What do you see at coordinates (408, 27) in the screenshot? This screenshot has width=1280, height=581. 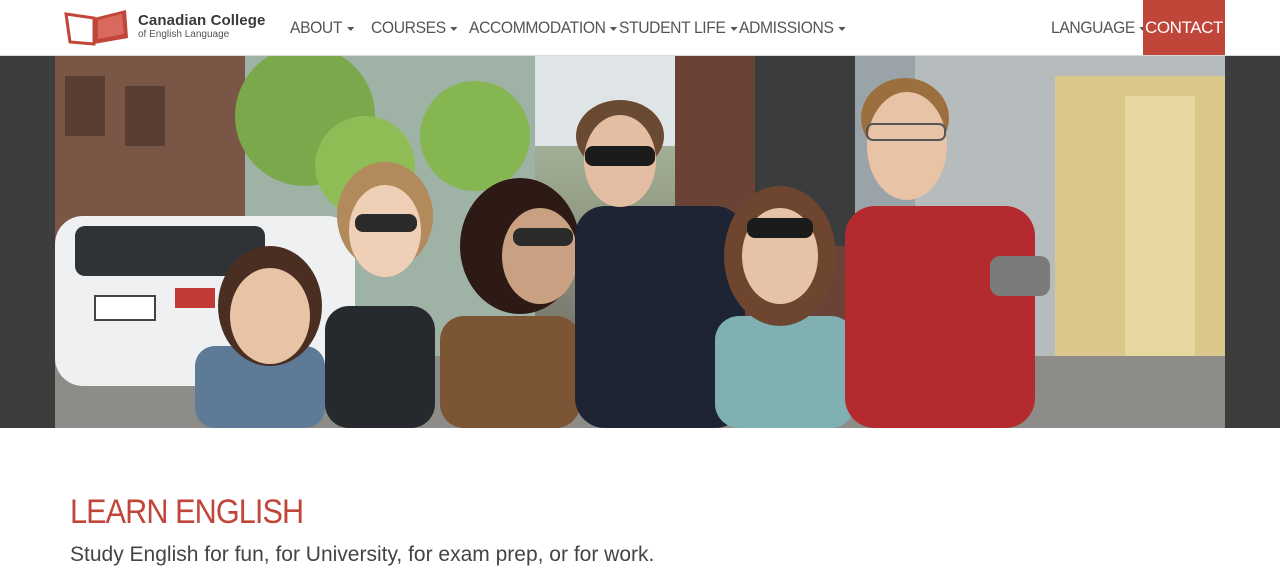 I see `nav-courses-label: COURSES` at bounding box center [408, 27].